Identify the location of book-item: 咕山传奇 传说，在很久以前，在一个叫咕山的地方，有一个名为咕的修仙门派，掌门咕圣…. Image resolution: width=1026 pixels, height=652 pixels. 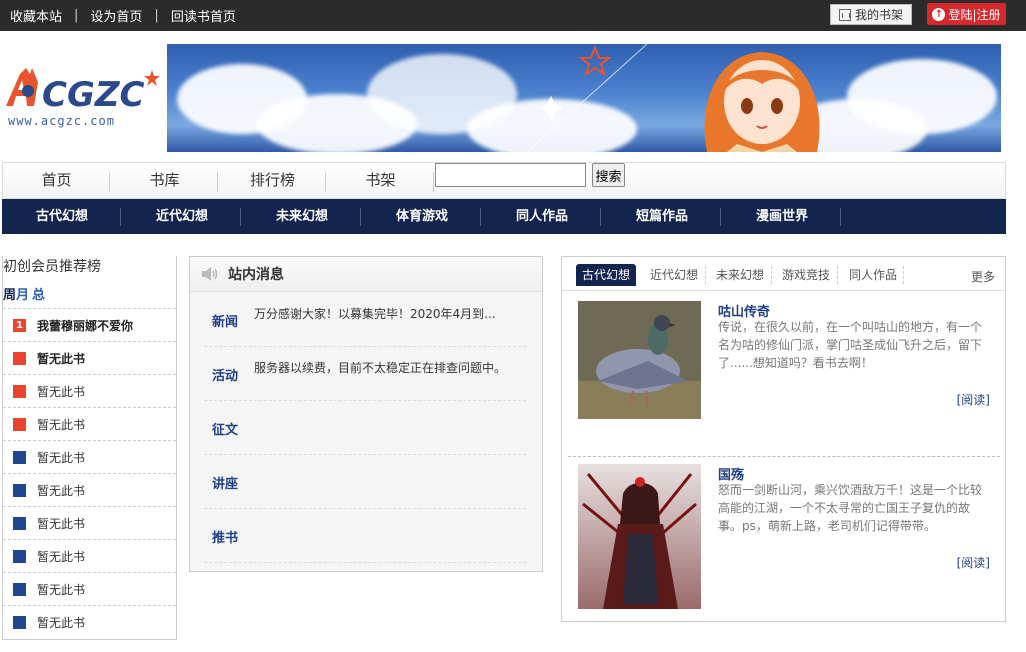
(784, 376).